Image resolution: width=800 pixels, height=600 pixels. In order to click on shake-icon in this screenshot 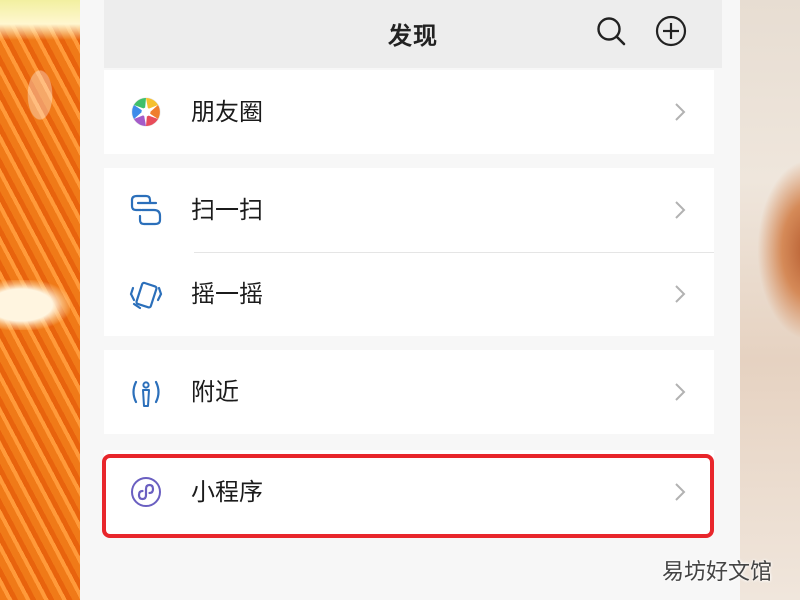, I will do `click(146, 295)`.